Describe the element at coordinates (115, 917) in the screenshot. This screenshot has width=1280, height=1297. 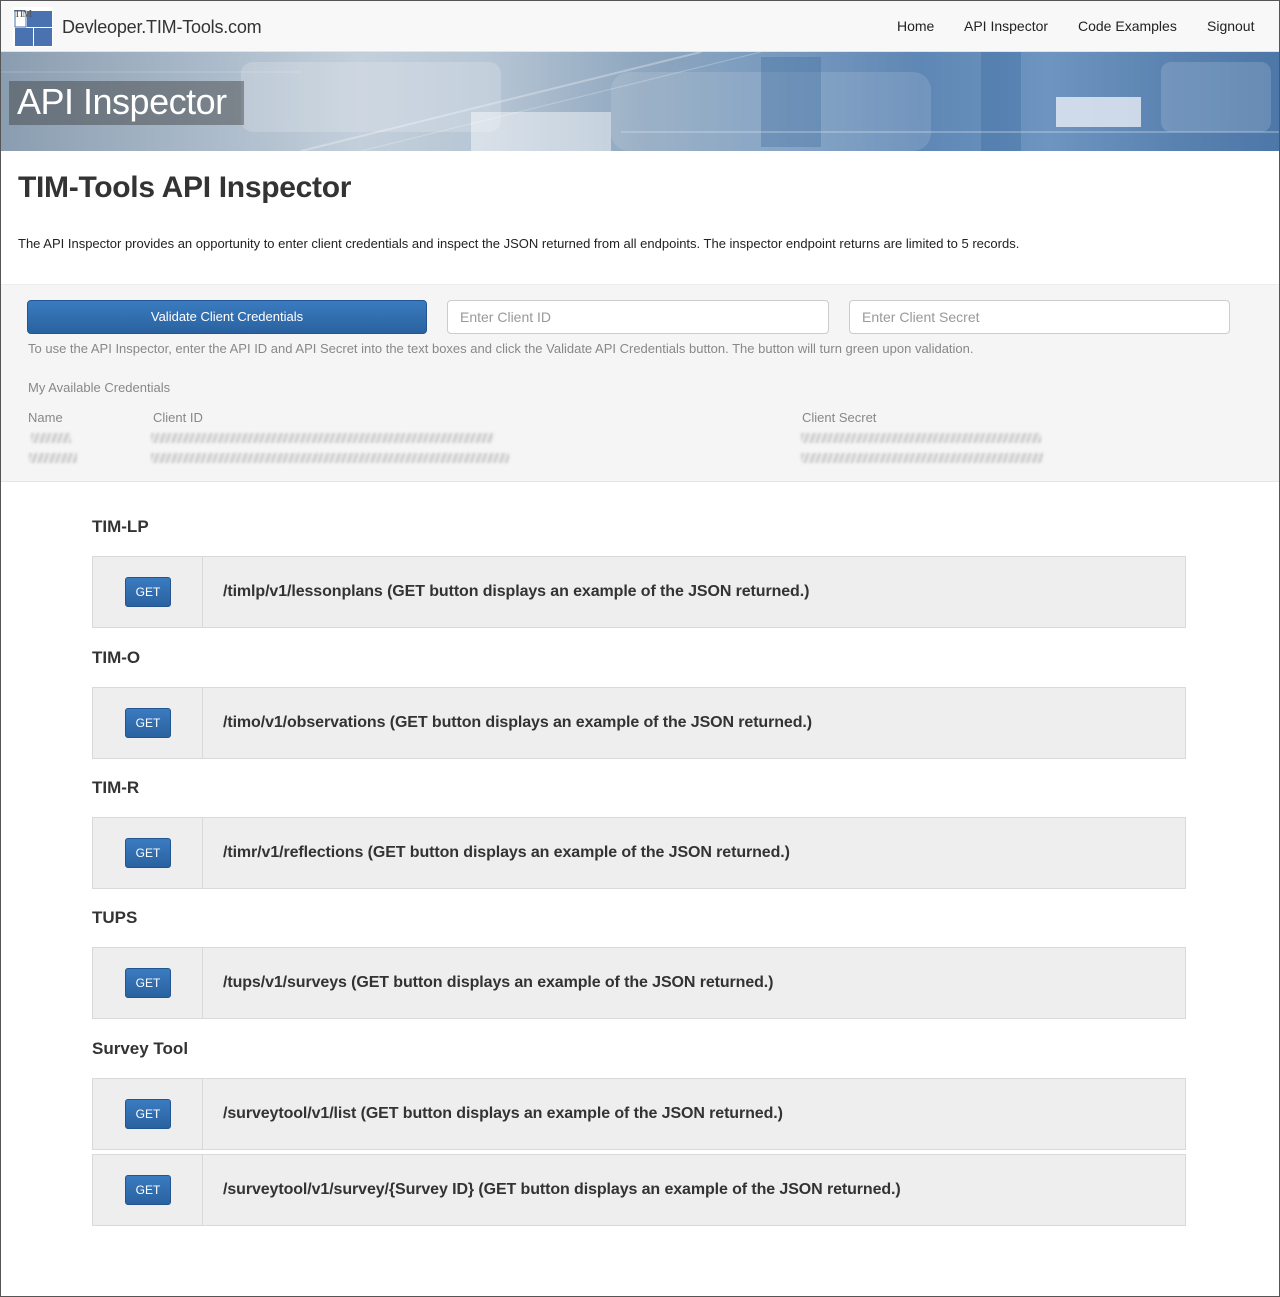
I see `section-title-tups: TUPS` at that location.